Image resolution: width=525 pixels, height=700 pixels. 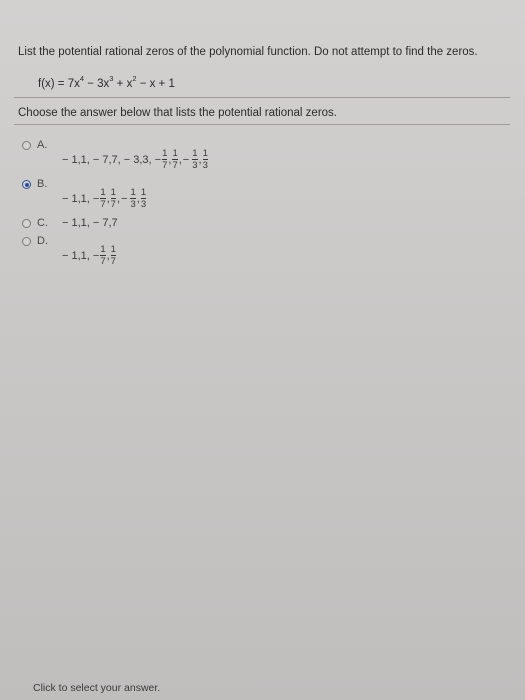 I want to click on expression-text: − 1,1, − 7,7, so click(x=90, y=223).